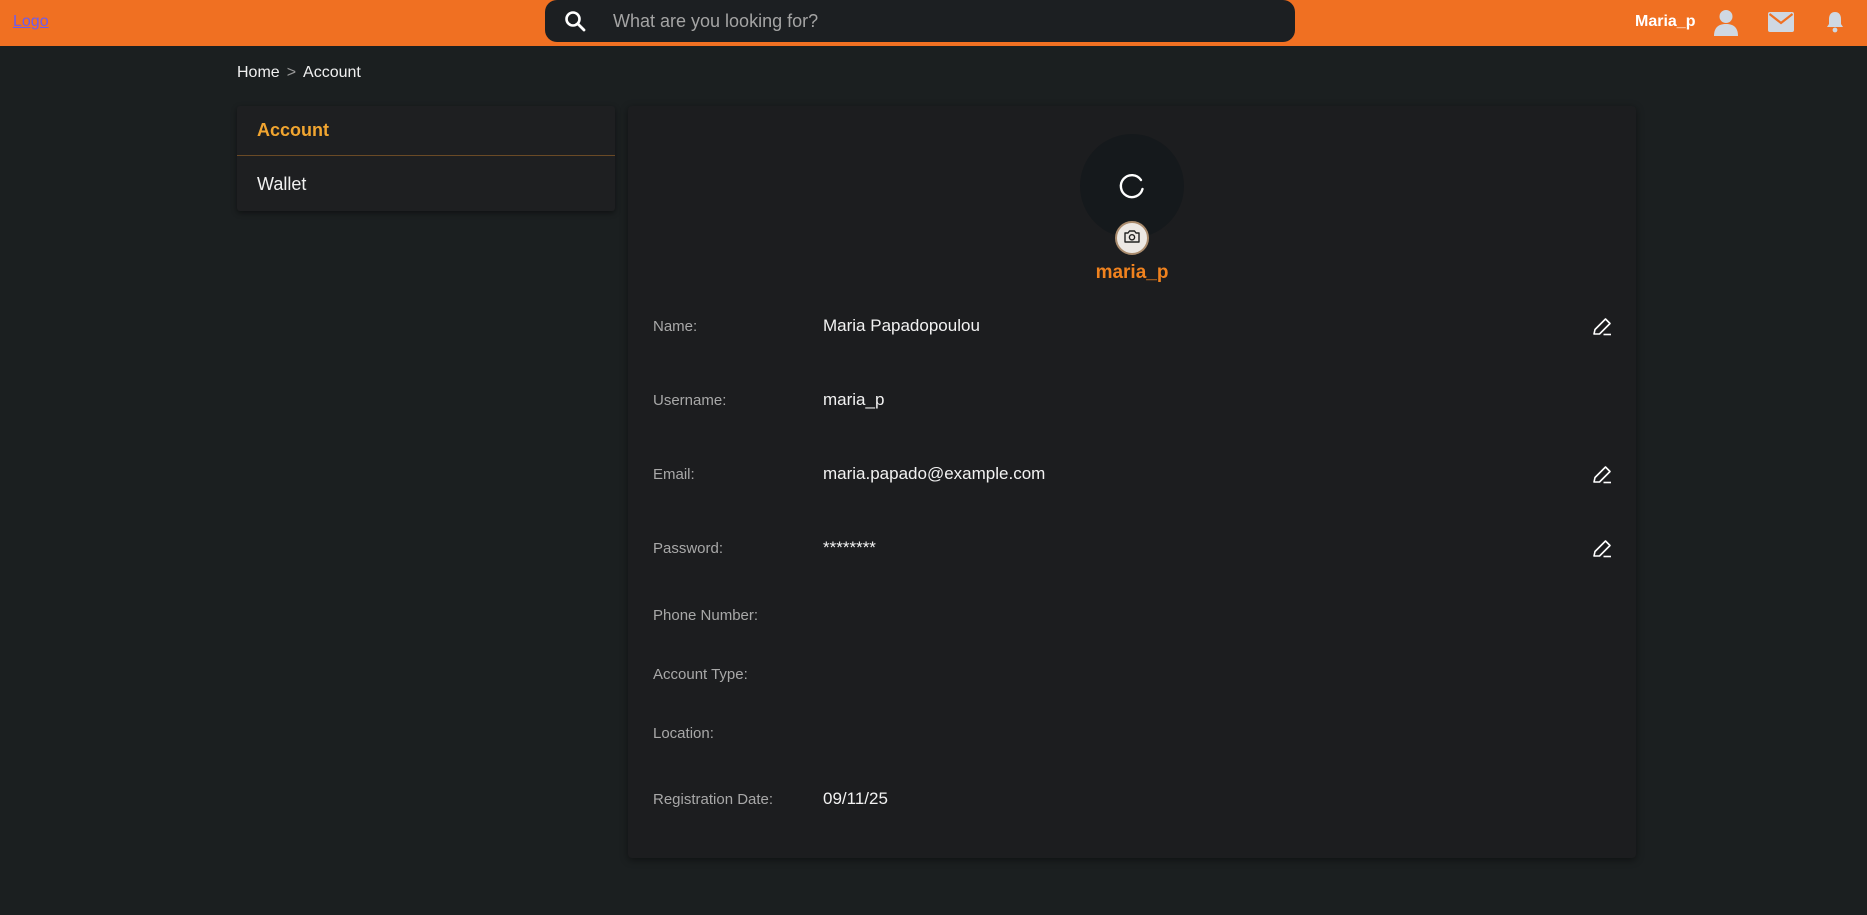 This screenshot has height=915, width=1867. What do you see at coordinates (849, 547) in the screenshot?
I see `password-value: ********` at bounding box center [849, 547].